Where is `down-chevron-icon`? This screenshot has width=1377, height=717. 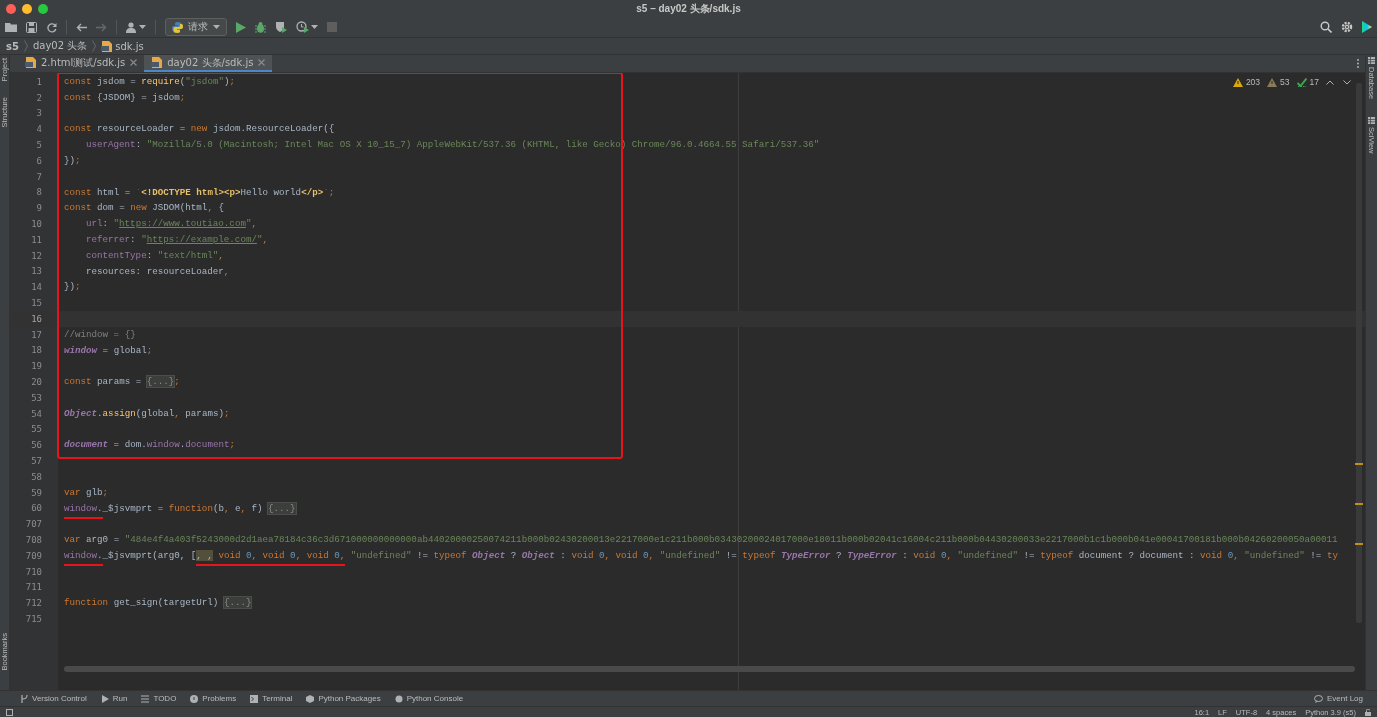 down-chevron-icon is located at coordinates (1347, 82).